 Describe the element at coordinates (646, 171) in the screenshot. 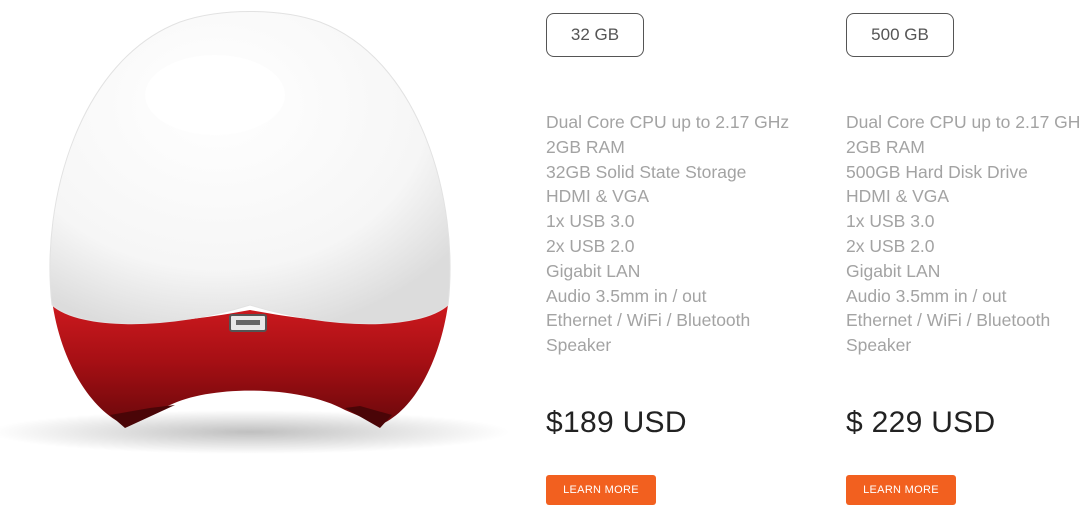

I see `spec-item: 32GB Solid State Storage` at that location.